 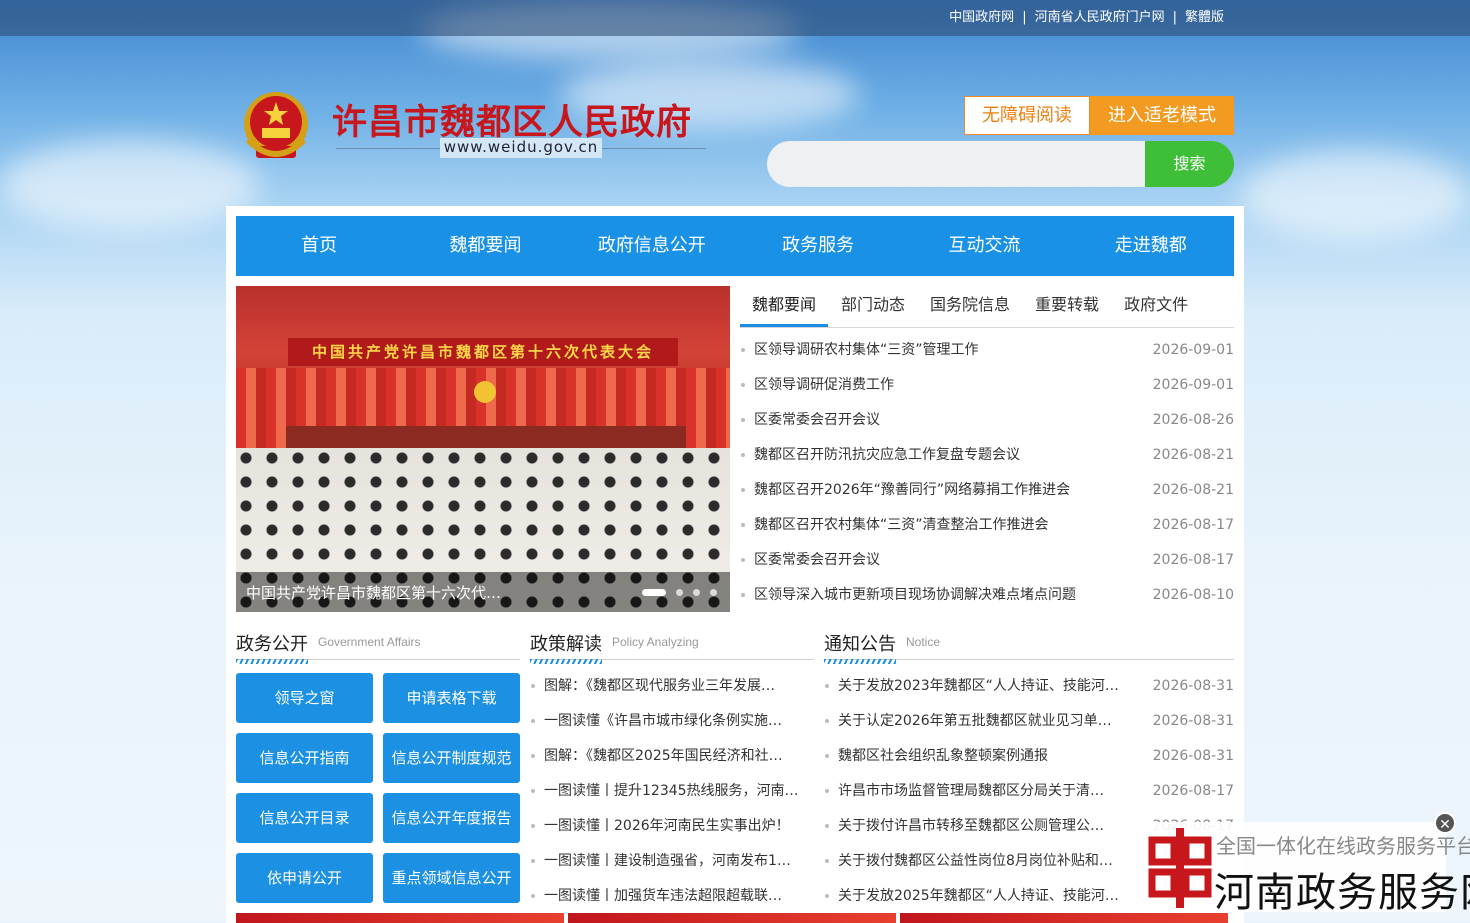 I want to click on slider-banner: 中国共产党许昌市魏都区第十六次代表大会, so click(x=483, y=352).